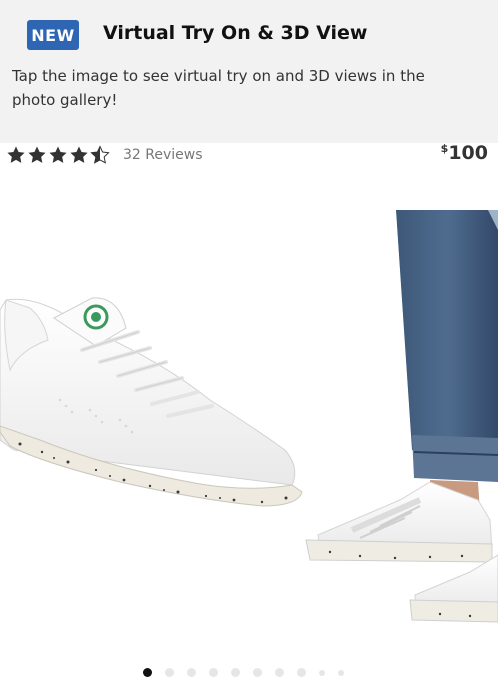 The height and width of the screenshot is (692, 498). Describe the element at coordinates (235, 33) in the screenshot. I see `banner-title: Virtual Try On & 3D View` at that location.